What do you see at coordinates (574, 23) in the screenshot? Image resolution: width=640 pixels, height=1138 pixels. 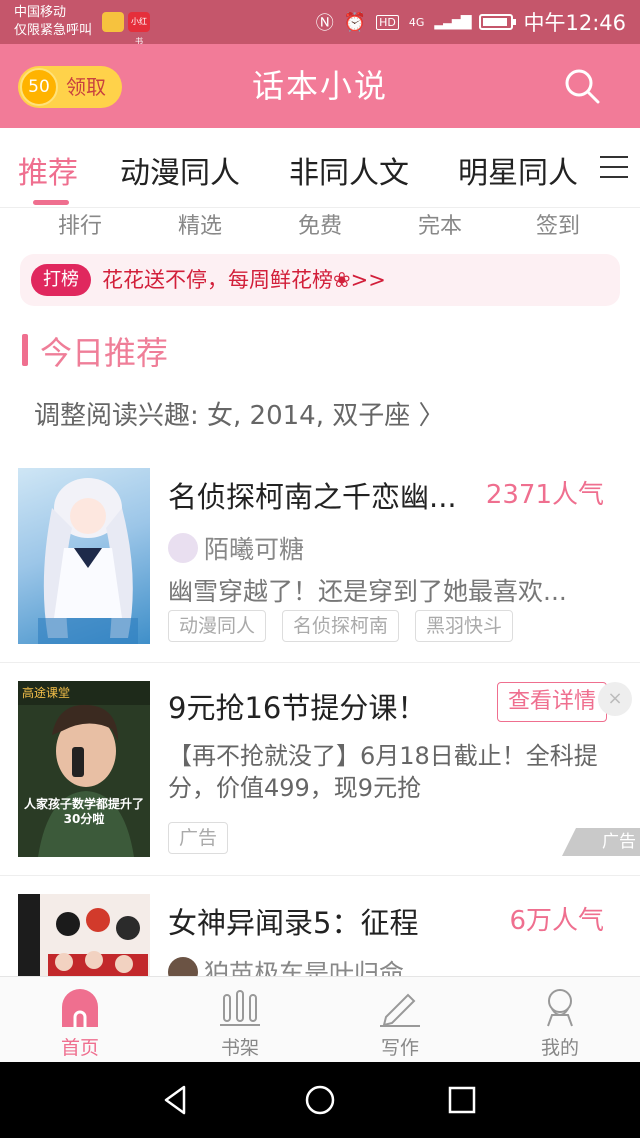 I see `status-time: 中午12:46` at bounding box center [574, 23].